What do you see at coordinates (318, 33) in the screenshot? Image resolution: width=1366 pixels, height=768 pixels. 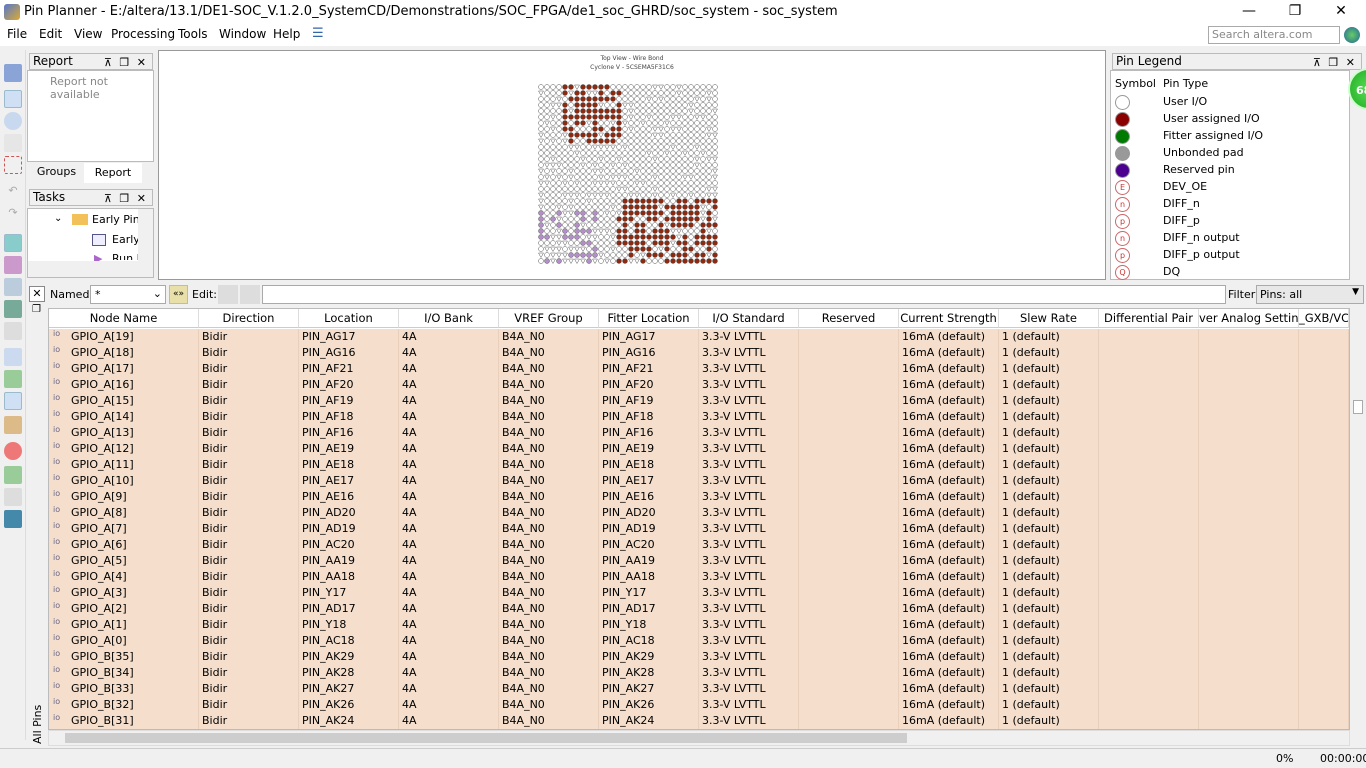 I see `feedback-icon: ☰` at bounding box center [318, 33].